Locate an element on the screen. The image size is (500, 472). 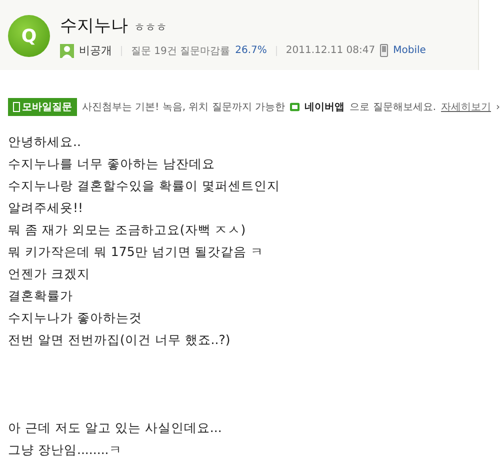
body-line: 뭐 좀 재가 외모는 조금하고요(자뻑 ㅈㅅ) is located at coordinates (127, 230).